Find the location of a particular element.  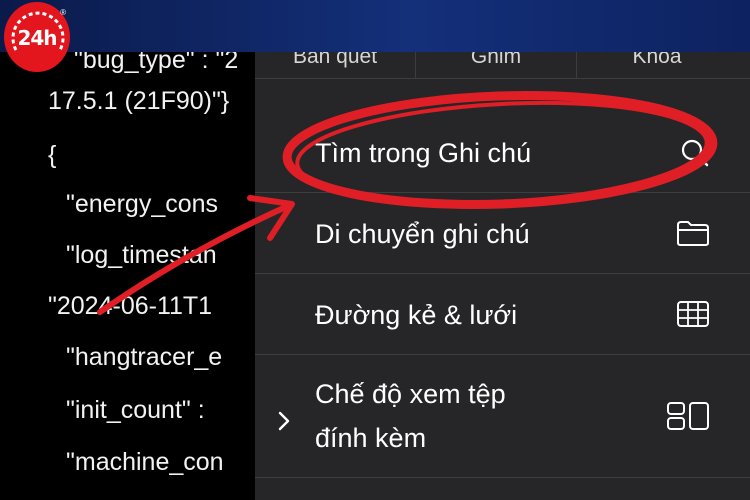

menu-item-lines-grids: Đường kẻ & lưới is located at coordinates (502, 314).